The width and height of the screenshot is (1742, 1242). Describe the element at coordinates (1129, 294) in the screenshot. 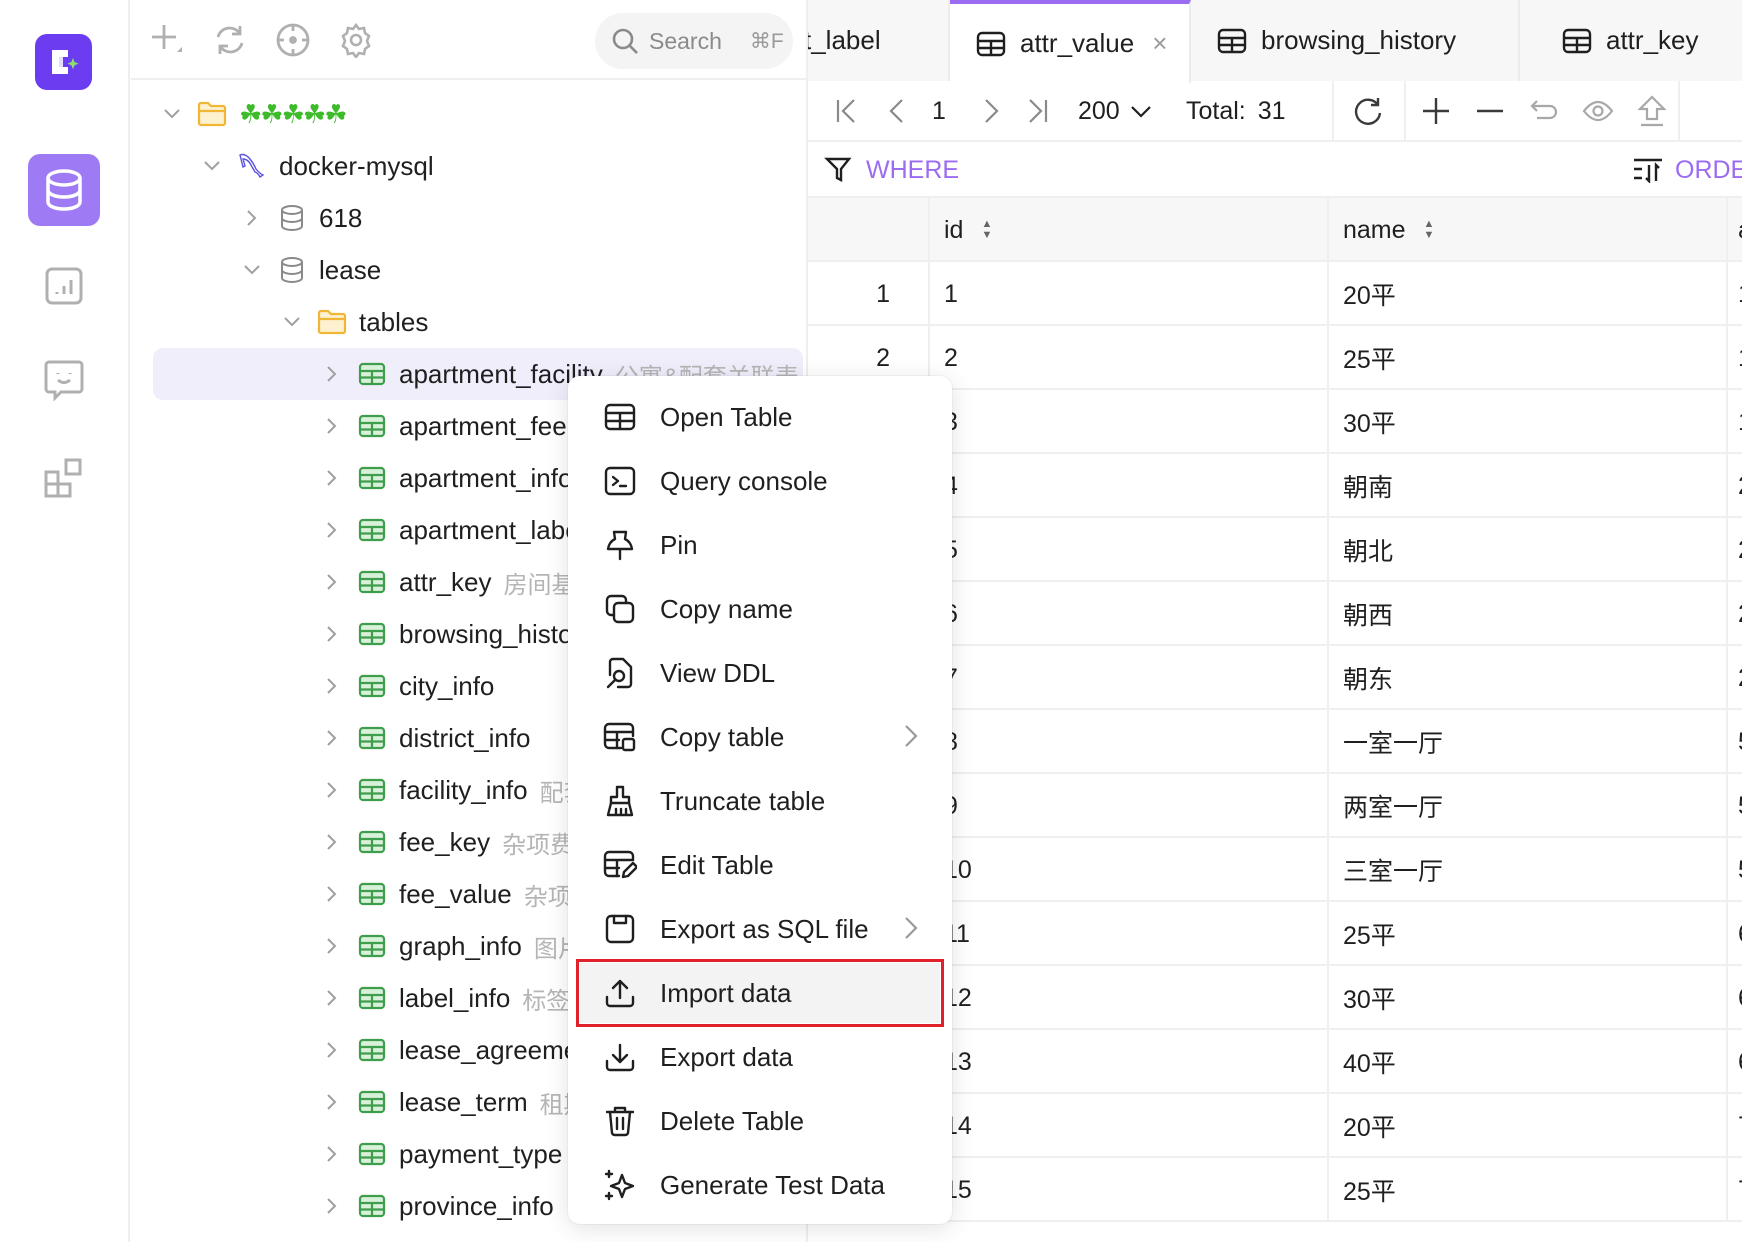

I see `cell-id: 1` at that location.